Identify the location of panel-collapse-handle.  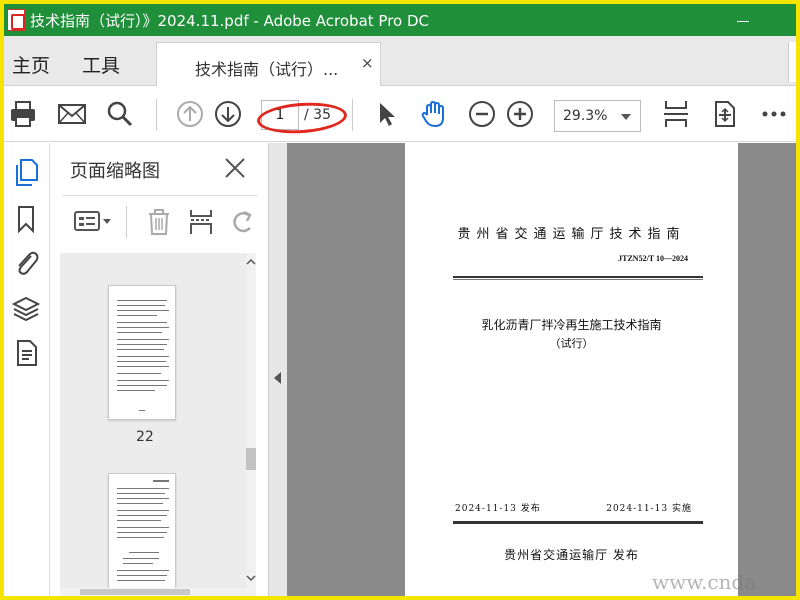
(278, 369).